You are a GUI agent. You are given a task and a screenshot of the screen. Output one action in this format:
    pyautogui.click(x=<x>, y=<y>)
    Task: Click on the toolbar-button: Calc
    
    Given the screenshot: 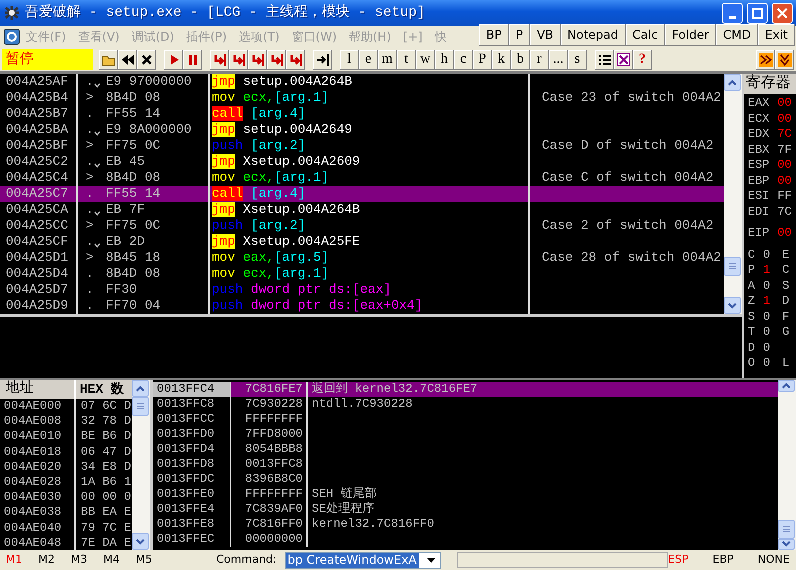 What is the action you would take?
    pyautogui.click(x=646, y=35)
    